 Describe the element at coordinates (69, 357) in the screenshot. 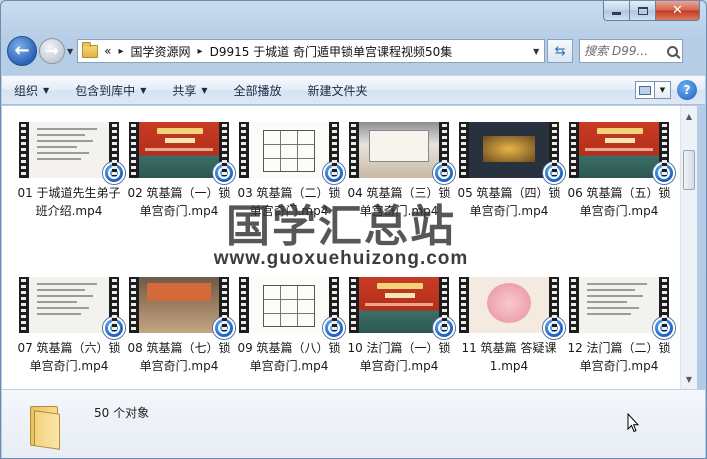

I see `file-name: 07 筑基篇（六）锁单宫奇门.mp4` at that location.